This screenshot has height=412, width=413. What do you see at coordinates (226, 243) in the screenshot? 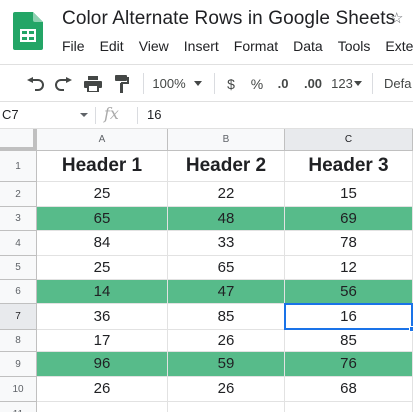
I see `table-cell: 33` at bounding box center [226, 243].